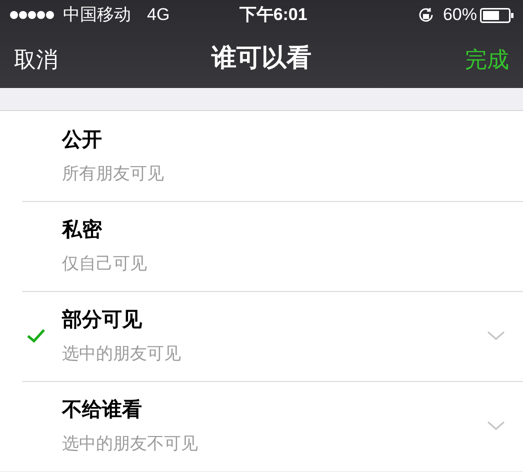 Image resolution: width=523 pixels, height=472 pixels. I want to click on status-time: 下午6:01, so click(273, 15).